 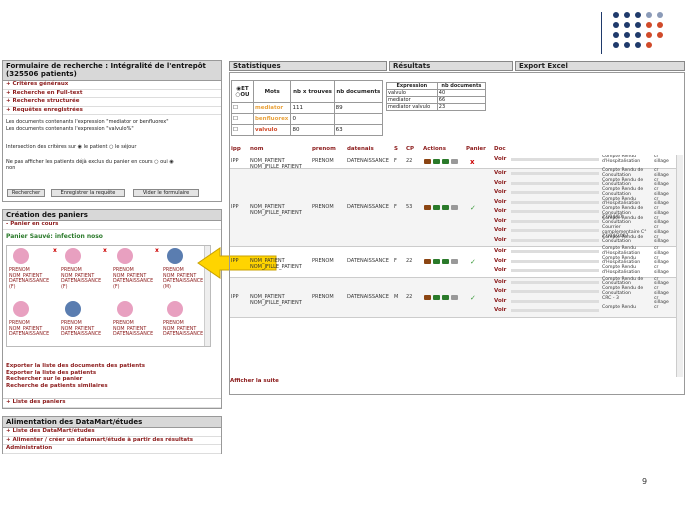 I want to click on col-expression: Expression, so click(x=412, y=86).